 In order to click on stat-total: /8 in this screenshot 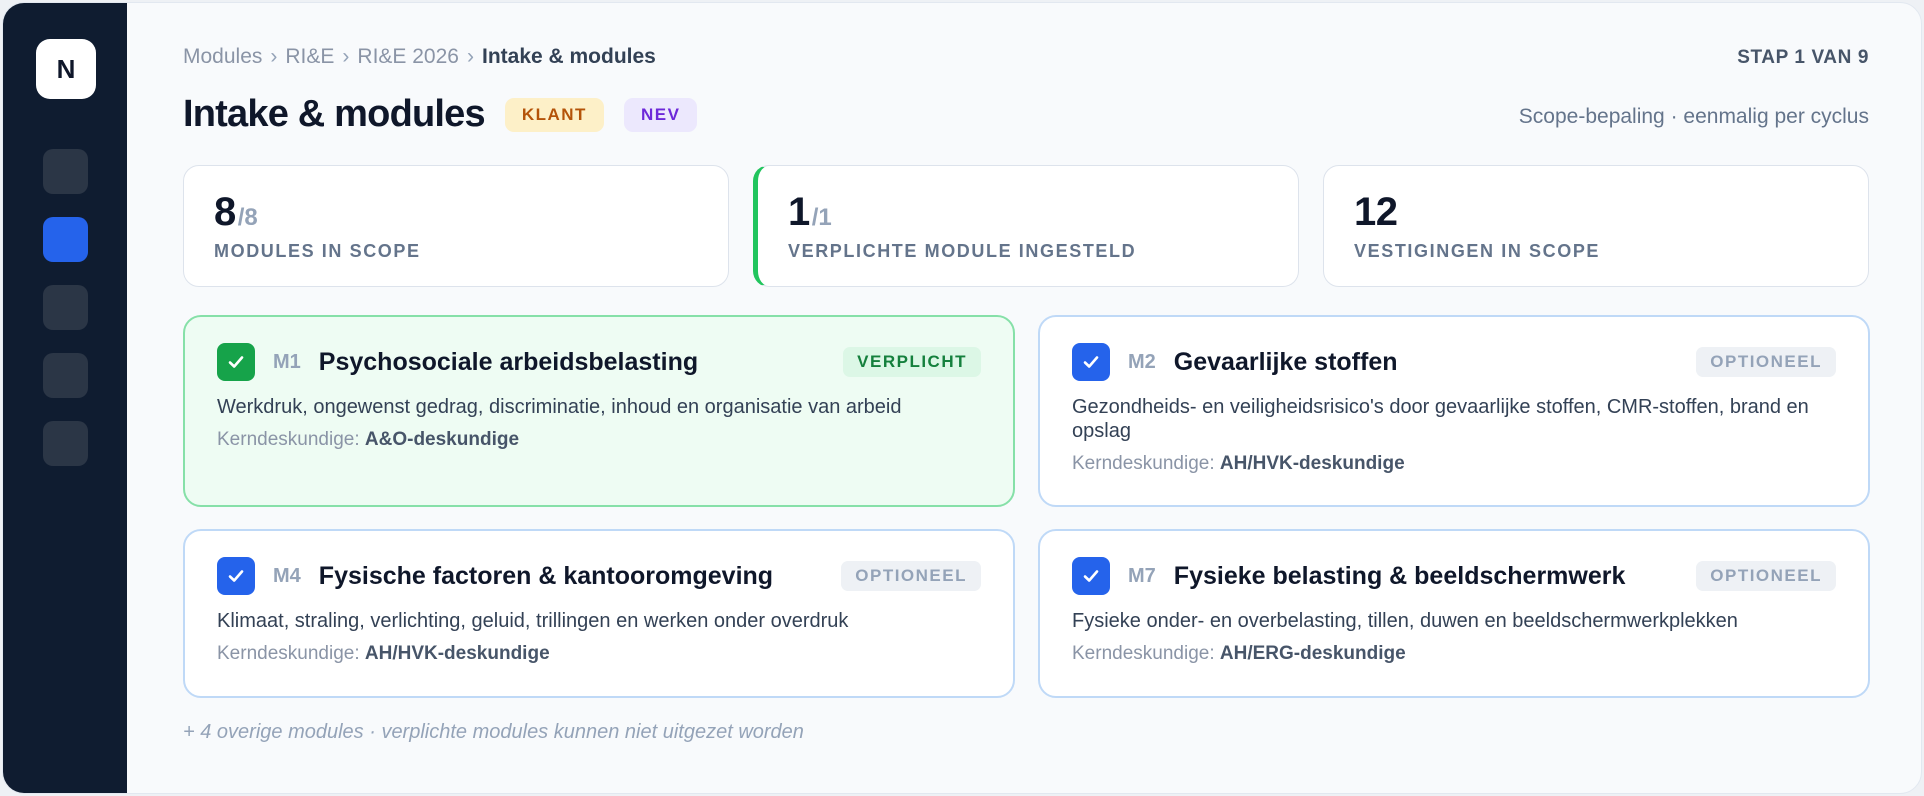, I will do `click(247, 217)`.